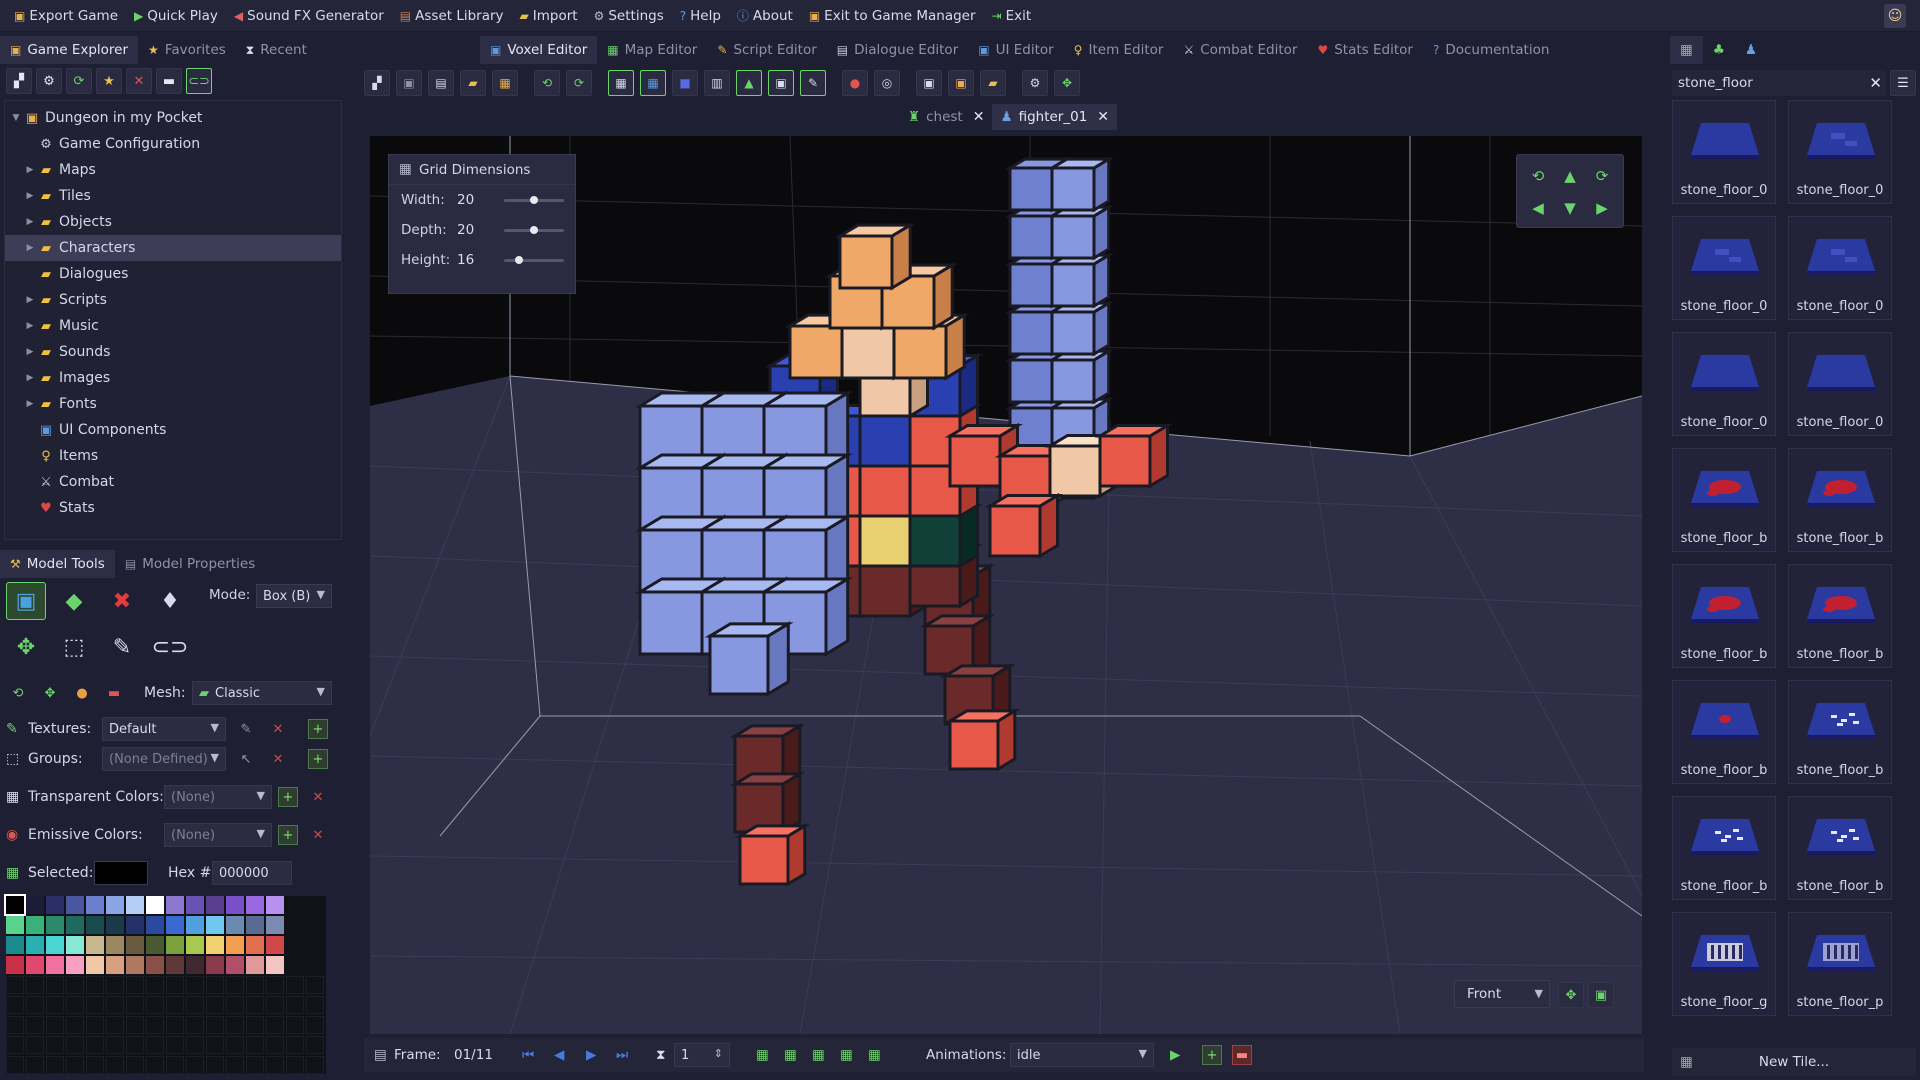 This screenshot has height=1080, width=1920. What do you see at coordinates (294, 596) in the screenshot?
I see `mode-select: Box (B) ▼` at bounding box center [294, 596].